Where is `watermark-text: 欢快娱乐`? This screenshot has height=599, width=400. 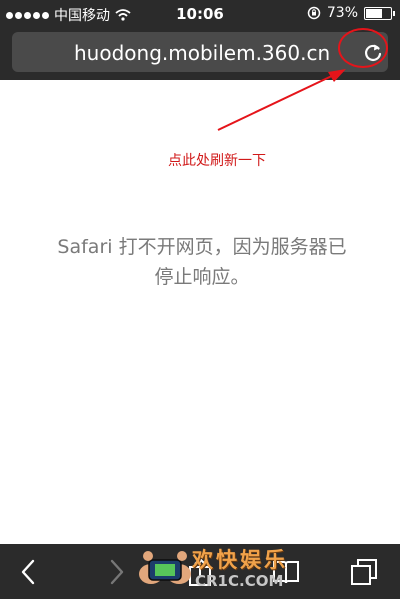 watermark-text: 欢快娱乐 is located at coordinates (240, 560).